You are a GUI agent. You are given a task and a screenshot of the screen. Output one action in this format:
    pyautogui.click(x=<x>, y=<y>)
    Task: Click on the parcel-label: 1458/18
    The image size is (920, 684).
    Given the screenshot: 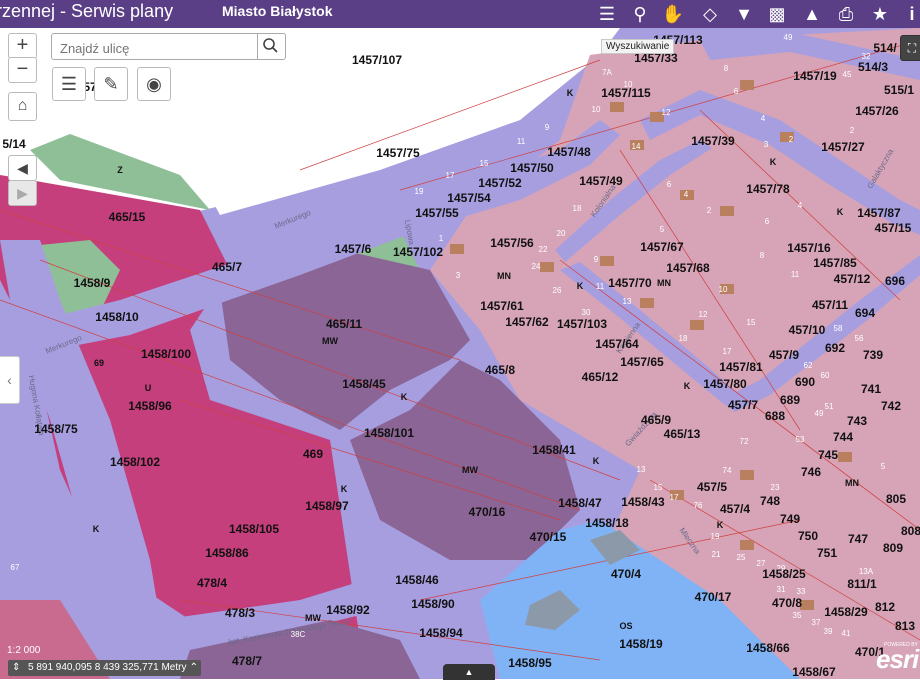 What is the action you would take?
    pyautogui.click(x=607, y=523)
    